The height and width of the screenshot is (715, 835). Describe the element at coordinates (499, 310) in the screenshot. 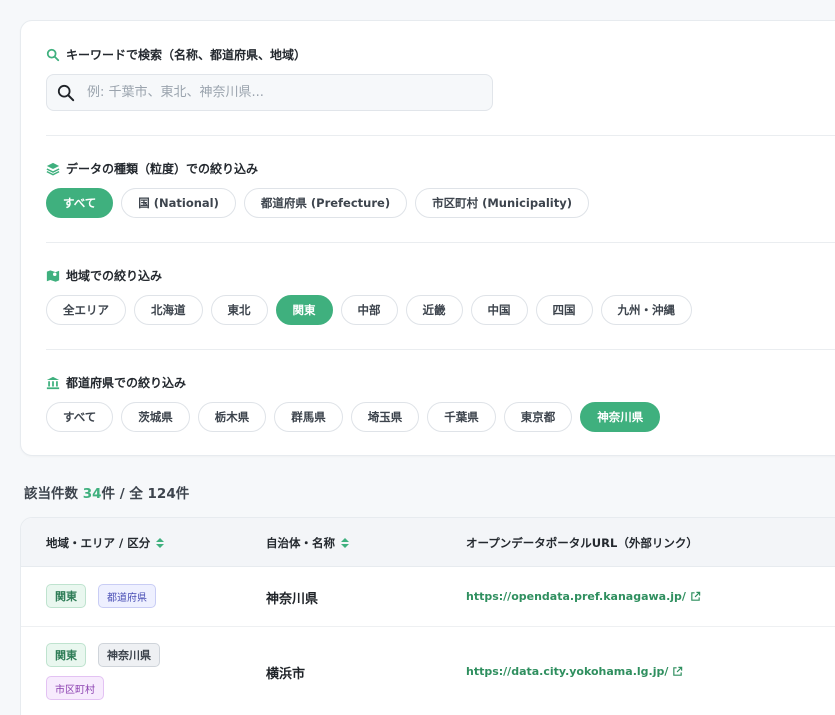

I see `region-chip-chugoku: 中国` at that location.